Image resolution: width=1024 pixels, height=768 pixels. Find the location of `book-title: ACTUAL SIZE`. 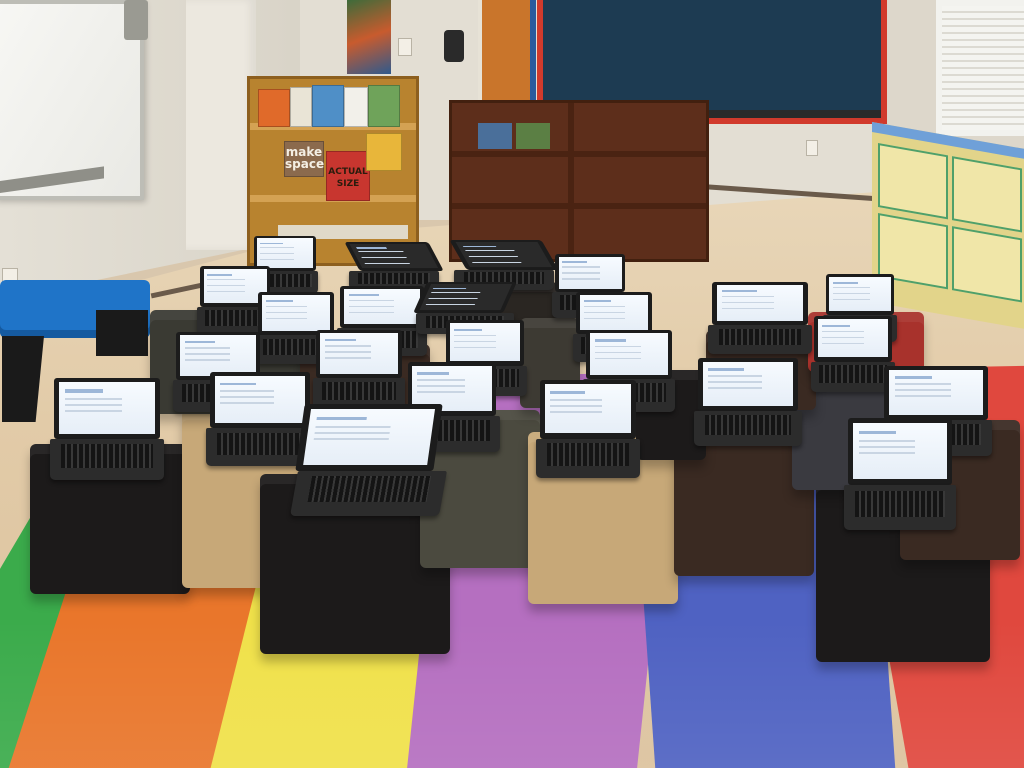

book-title: ACTUAL SIZE is located at coordinates (348, 178).